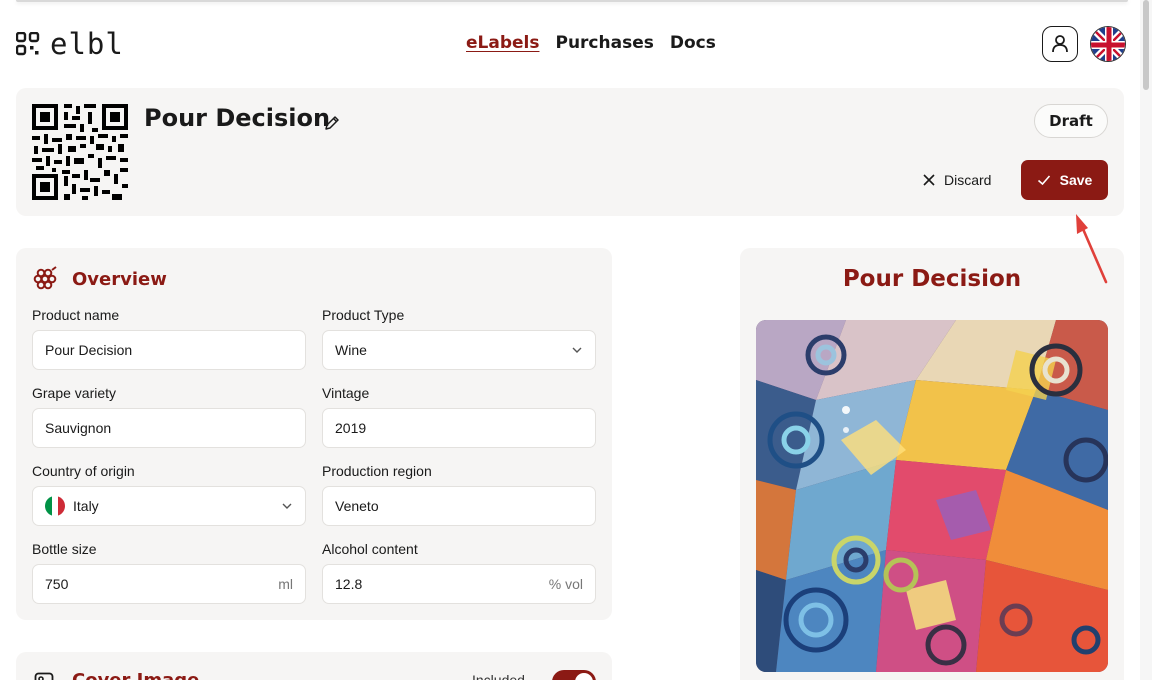  What do you see at coordinates (502, 43) in the screenshot?
I see `nav-elabels: eLabels` at bounding box center [502, 43].